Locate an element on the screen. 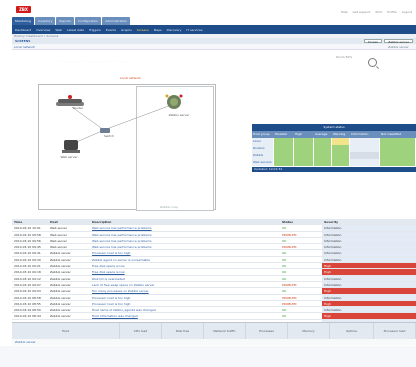 Image resolution: width=416 pixels, height=367 pixels. event-time: 2014.03.10 08:50 is located at coordinates (27, 310).